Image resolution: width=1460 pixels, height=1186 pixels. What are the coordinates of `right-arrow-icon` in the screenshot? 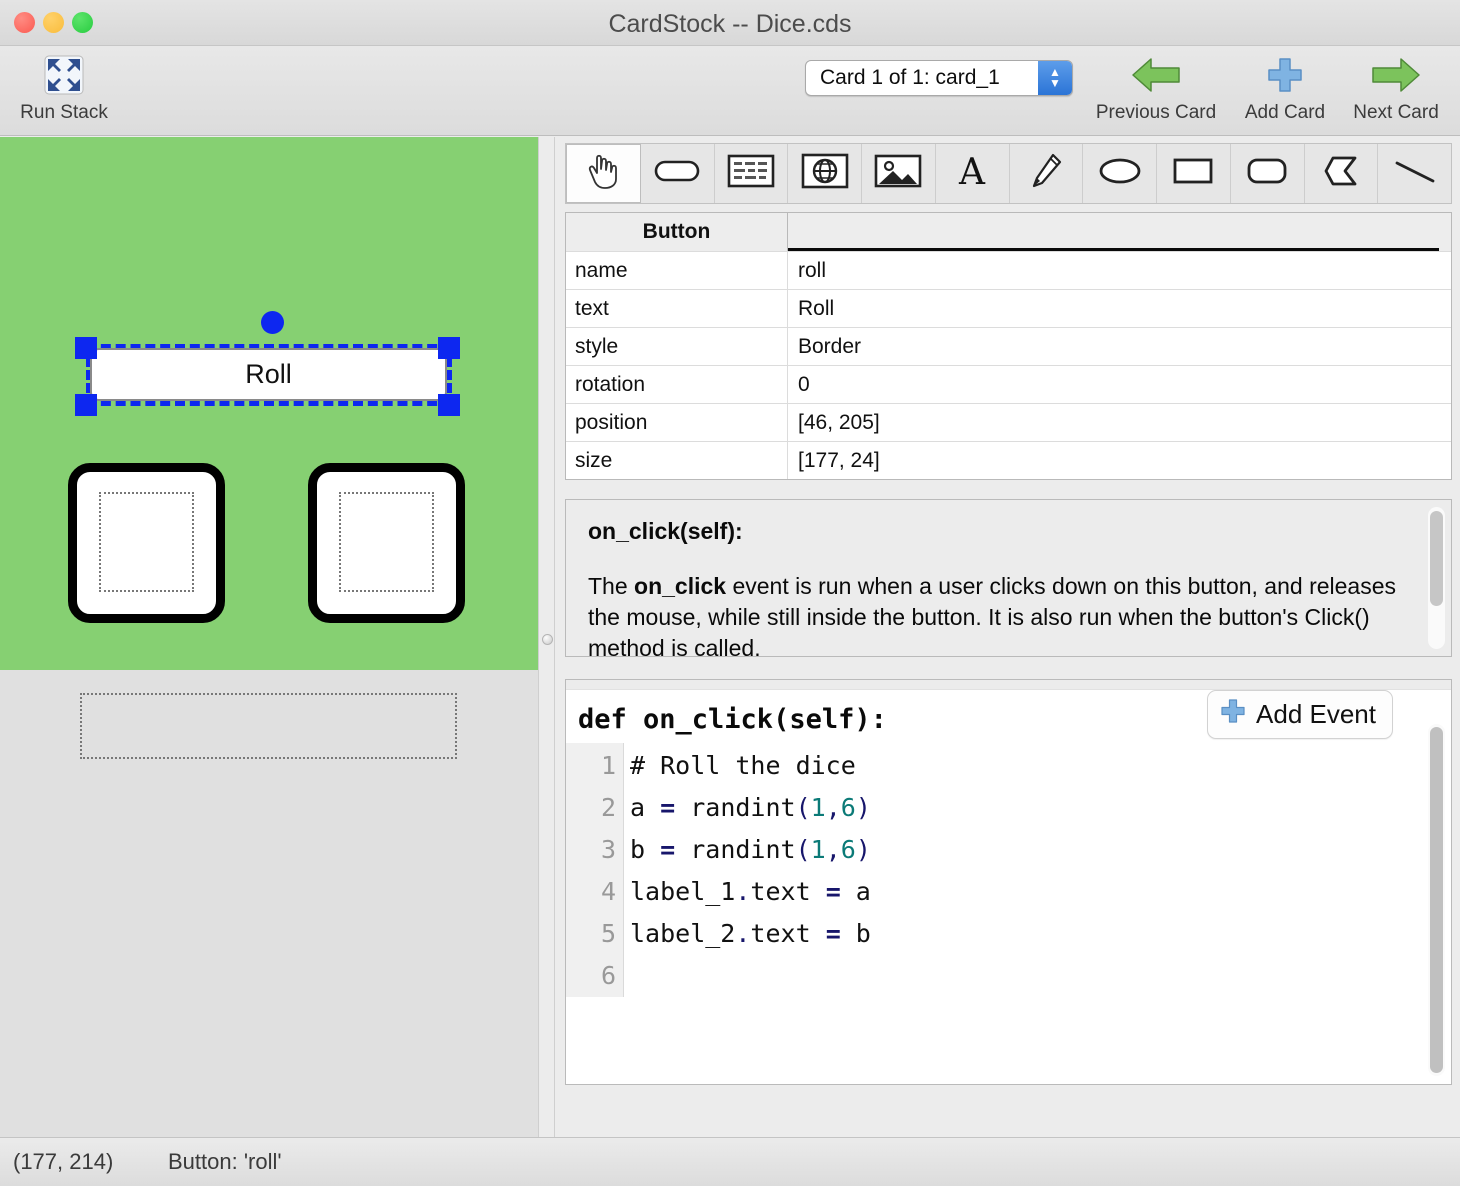 It's located at (1396, 75).